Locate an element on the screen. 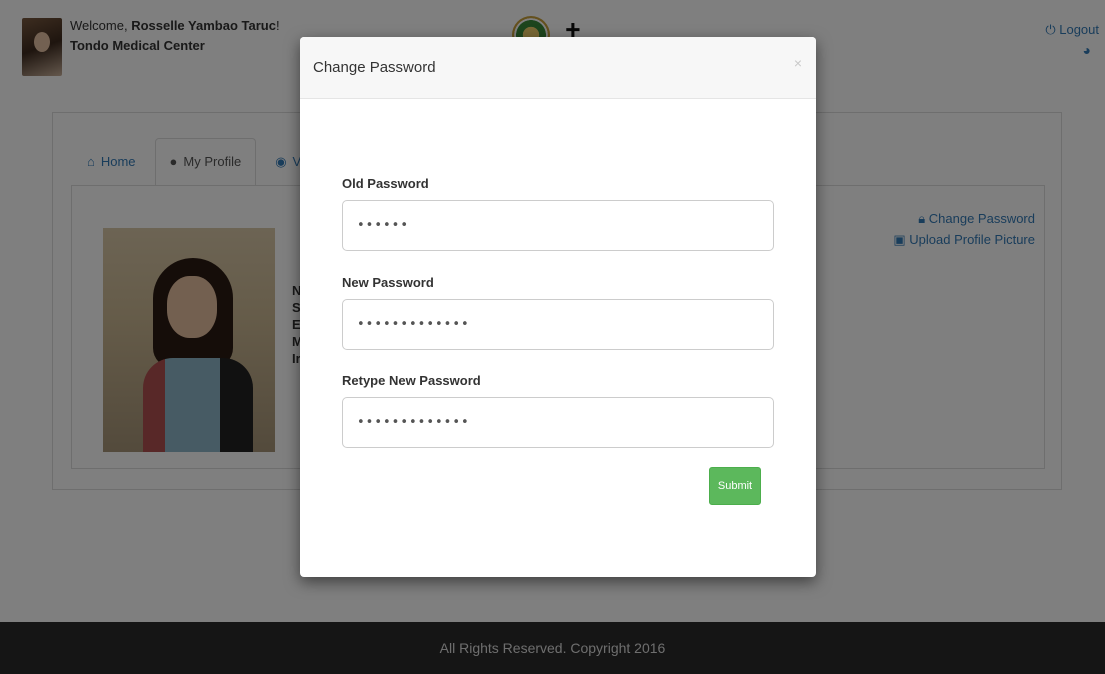  retype-password-label: Retype New Password is located at coordinates (411, 380).